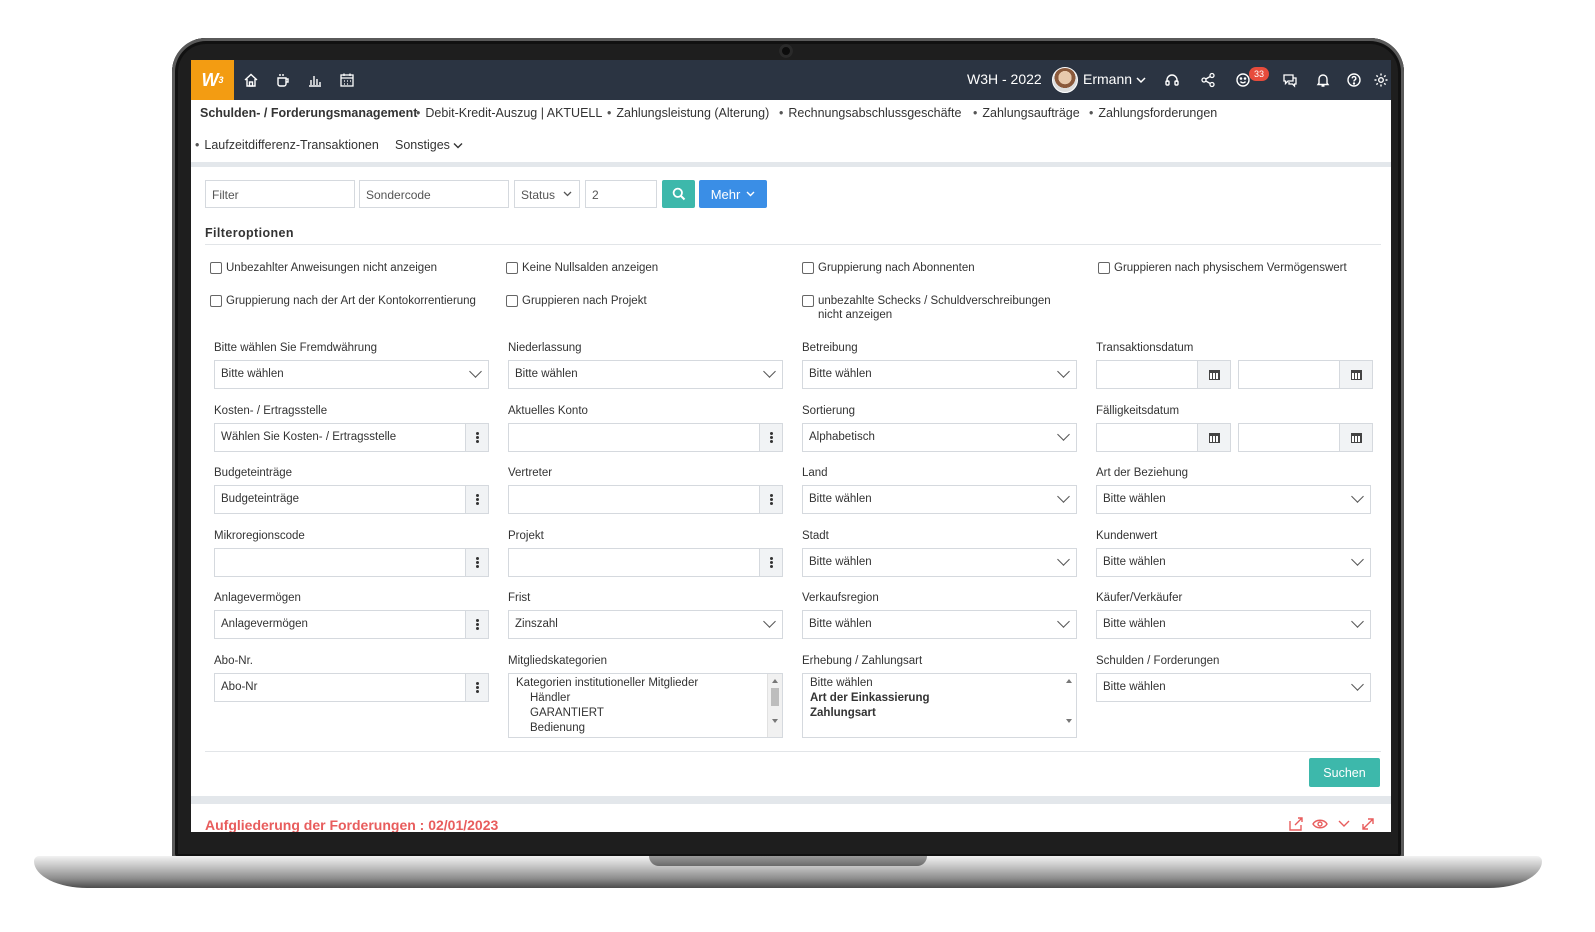 Image resolution: width=1595 pixels, height=932 pixels. Describe the element at coordinates (576, 301) in the screenshot. I see `checkbox-gruppieren-projekt: Gruppieren nach Projekt` at that location.